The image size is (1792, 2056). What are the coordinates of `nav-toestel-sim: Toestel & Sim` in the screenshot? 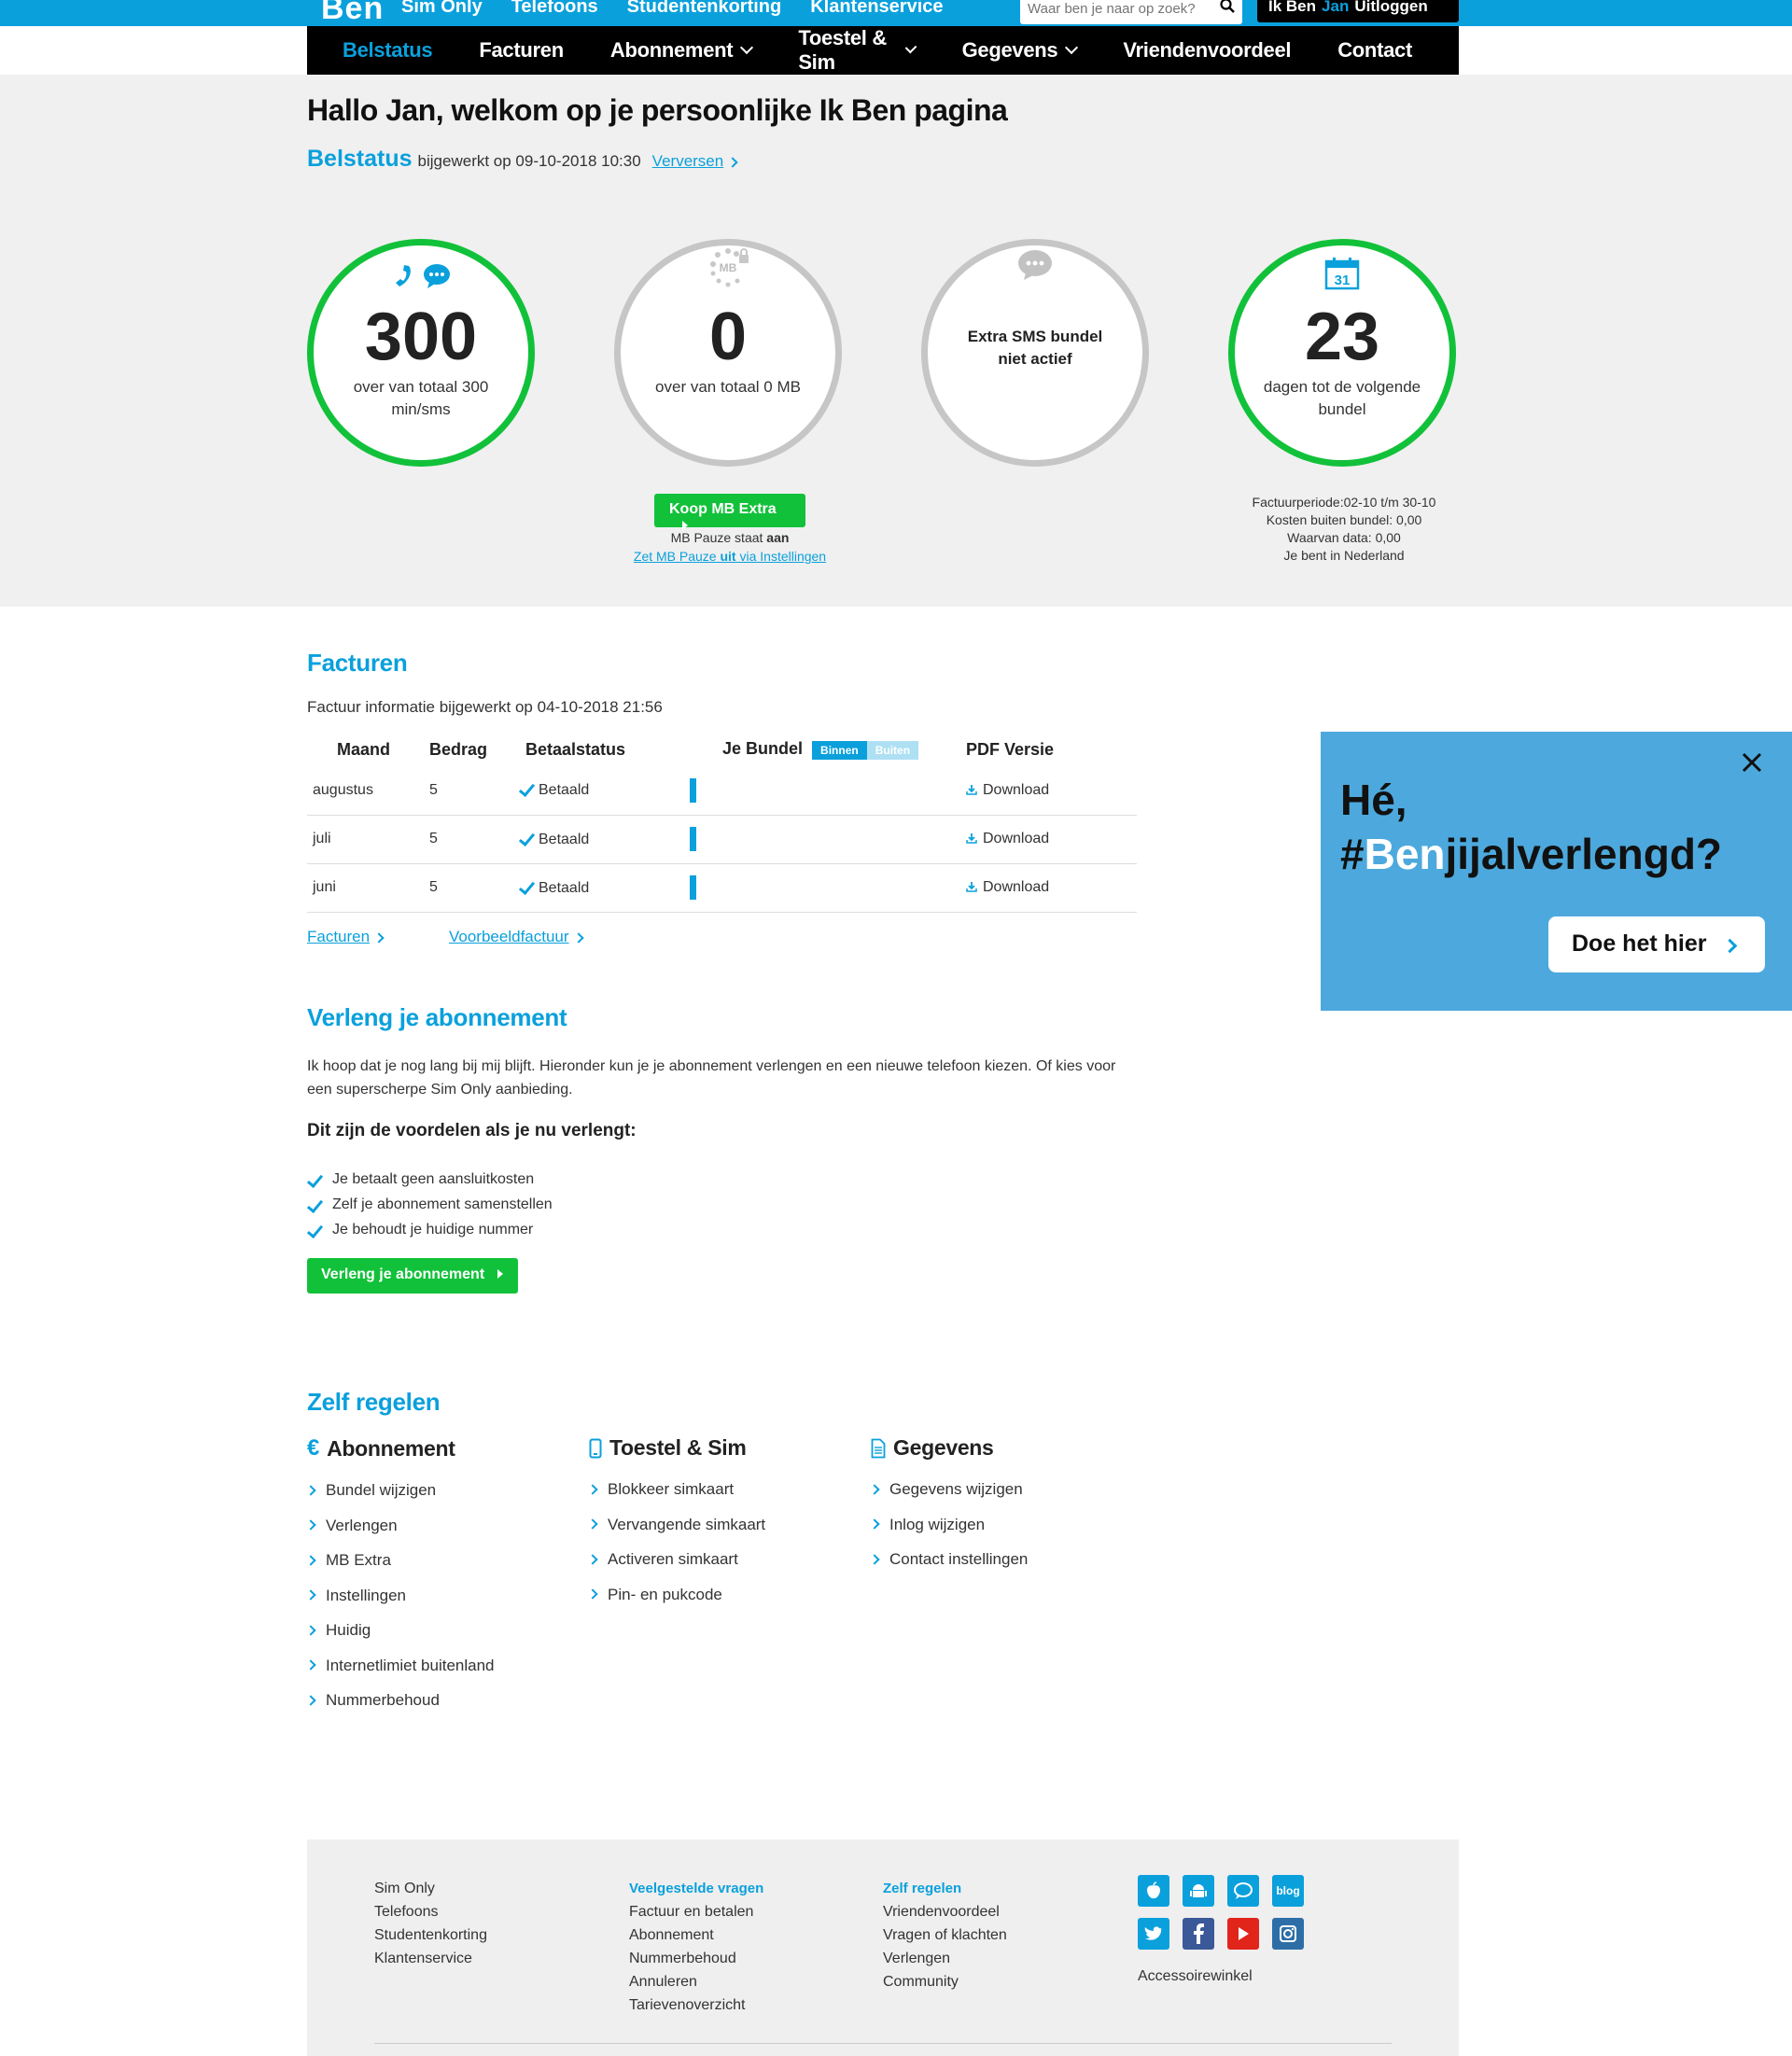 It's located at (857, 50).